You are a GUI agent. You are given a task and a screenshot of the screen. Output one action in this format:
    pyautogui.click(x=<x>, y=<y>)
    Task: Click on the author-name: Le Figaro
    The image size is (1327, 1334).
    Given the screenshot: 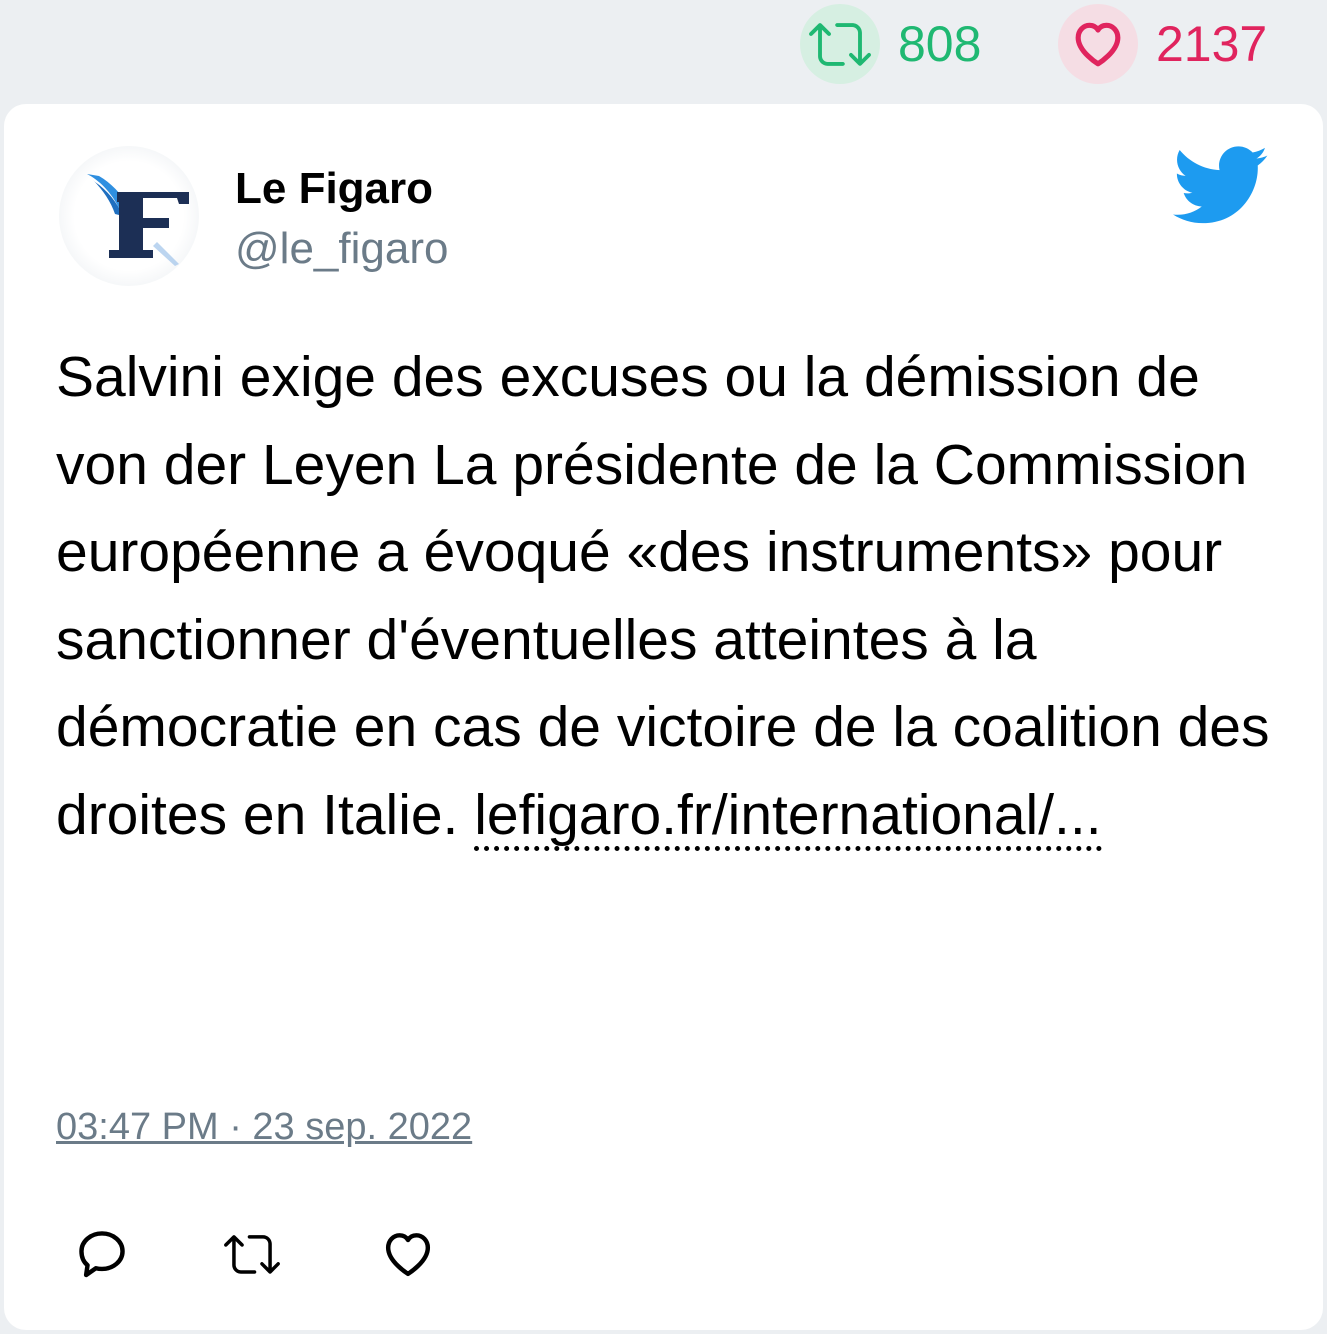 What is the action you would take?
    pyautogui.click(x=334, y=189)
    